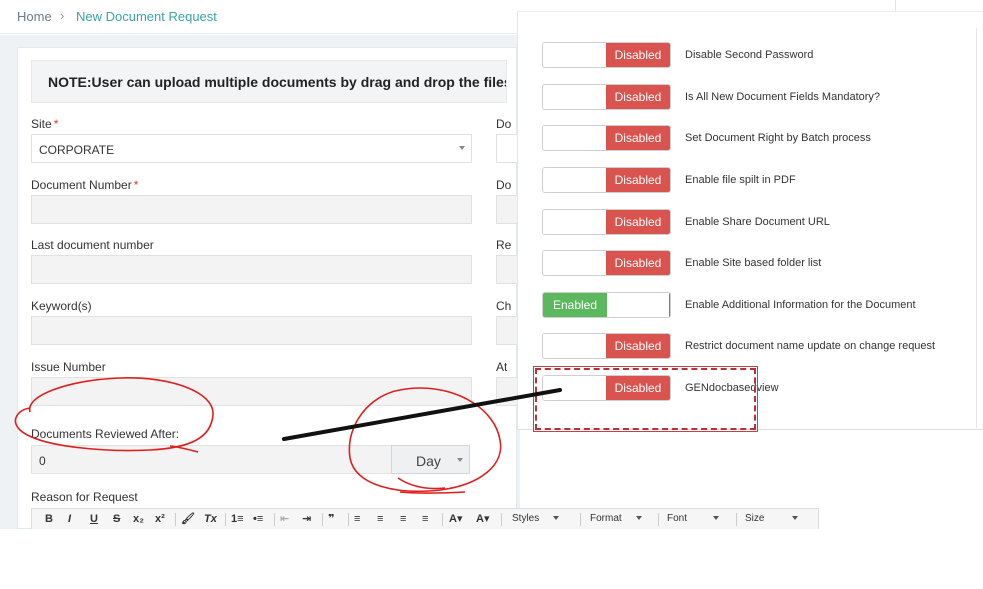  I want to click on document-number-input, so click(251, 209).